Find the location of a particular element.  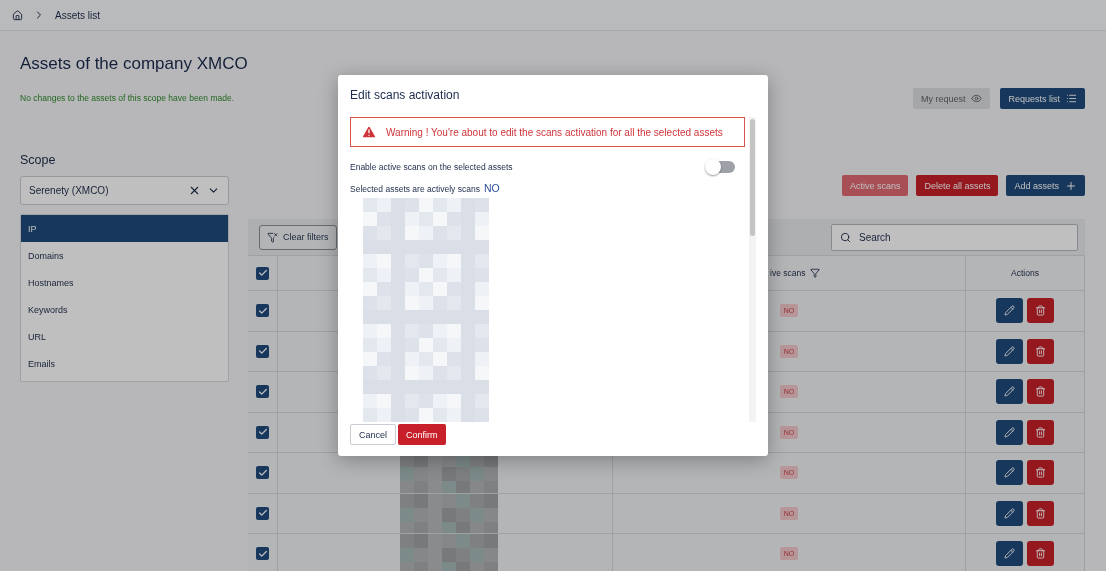

scrollbar is located at coordinates (752, 269).